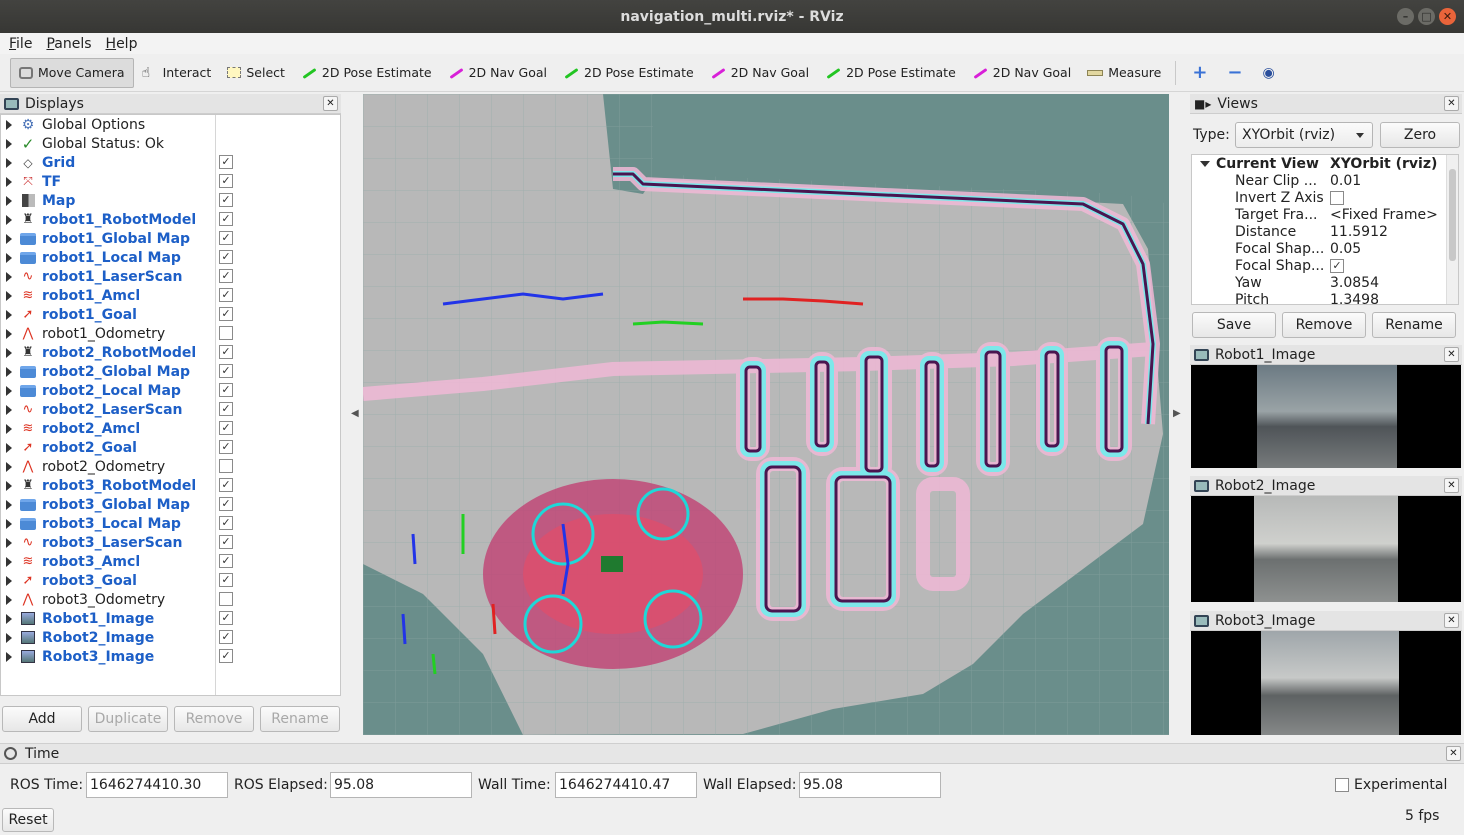 This screenshot has width=1464, height=835. What do you see at coordinates (1420, 135) in the screenshot?
I see `zero-button: Zero` at bounding box center [1420, 135].